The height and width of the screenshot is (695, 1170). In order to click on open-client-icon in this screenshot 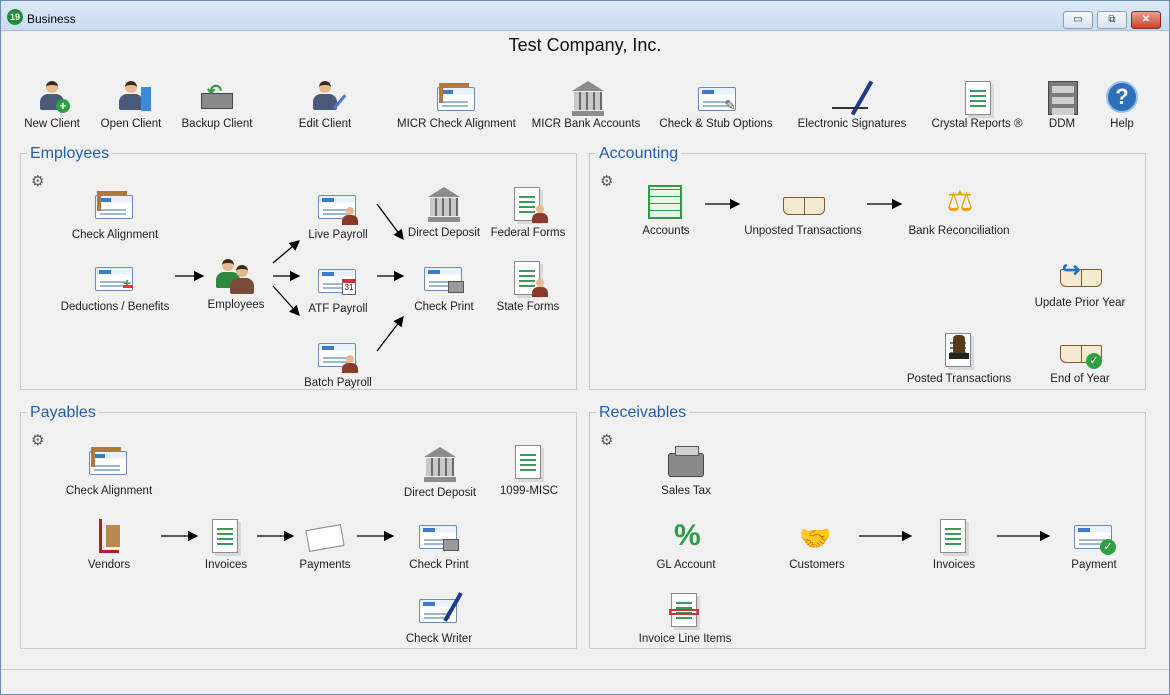, I will do `click(131, 97)`.